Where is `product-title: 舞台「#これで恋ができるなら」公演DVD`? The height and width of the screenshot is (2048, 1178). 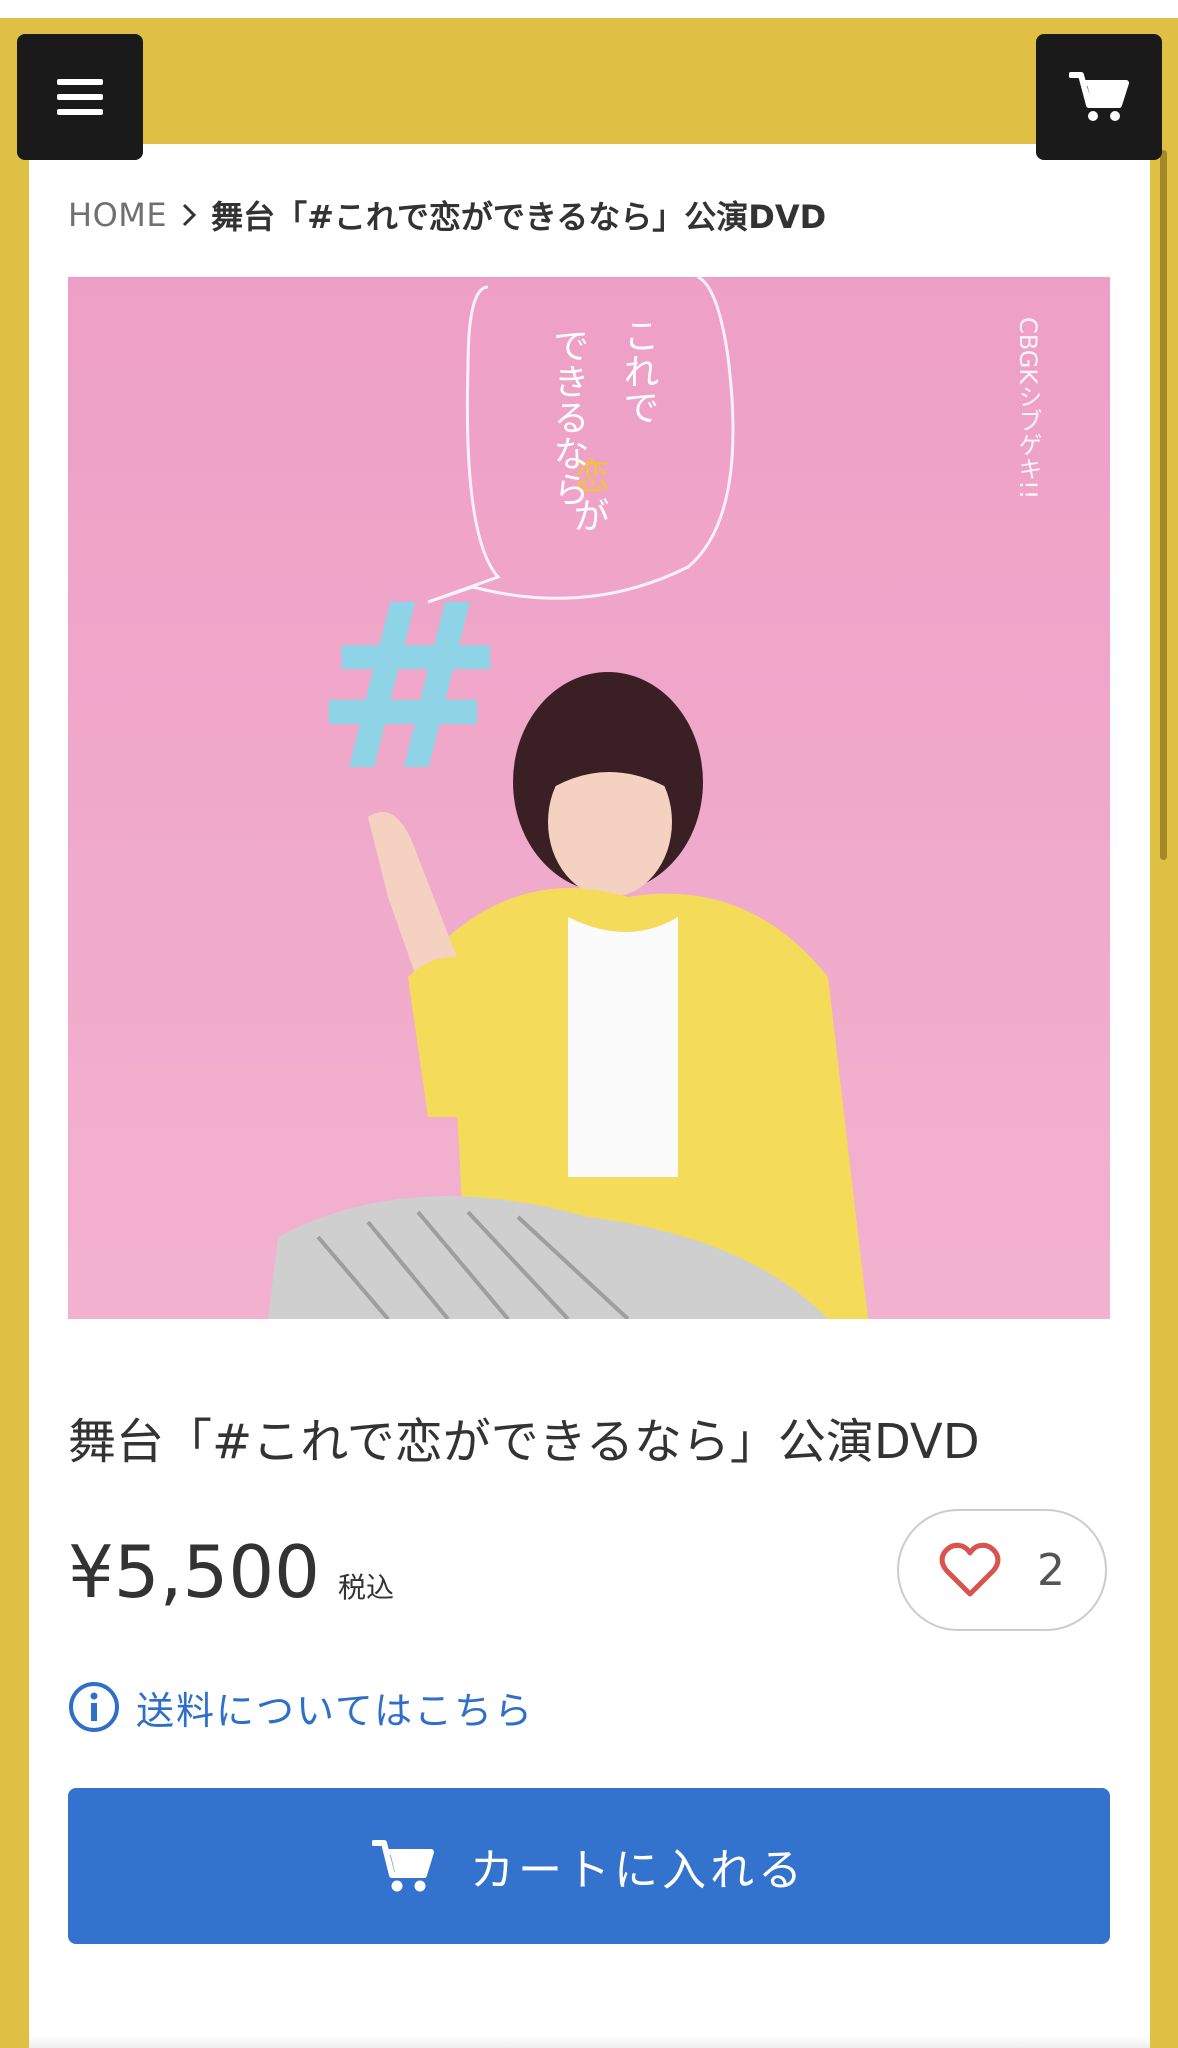
product-title: 舞台「#これで恋ができるなら」公演DVD is located at coordinates (524, 1442).